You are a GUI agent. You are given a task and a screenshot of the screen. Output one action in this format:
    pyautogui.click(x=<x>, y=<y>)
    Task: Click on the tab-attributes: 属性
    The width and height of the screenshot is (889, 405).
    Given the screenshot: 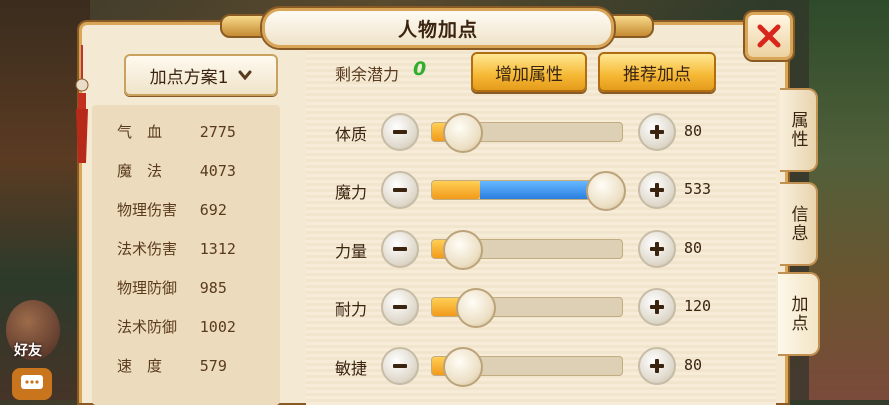 What is the action you would take?
    pyautogui.click(x=799, y=130)
    